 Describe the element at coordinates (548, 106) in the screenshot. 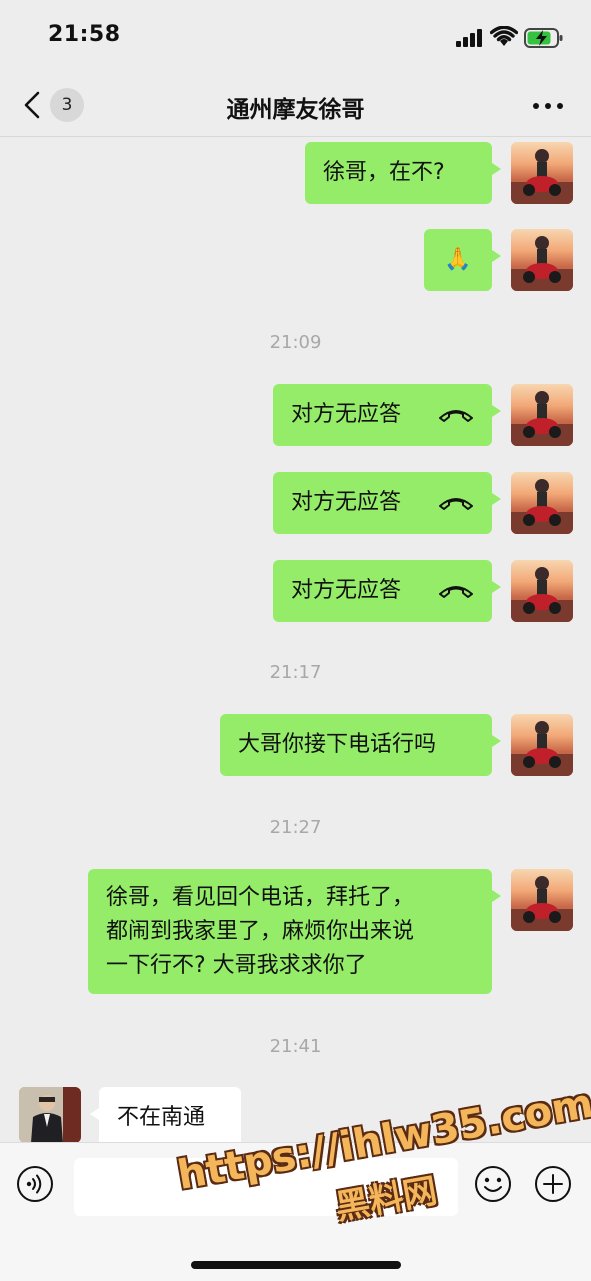

I see `more-options-icon` at that location.